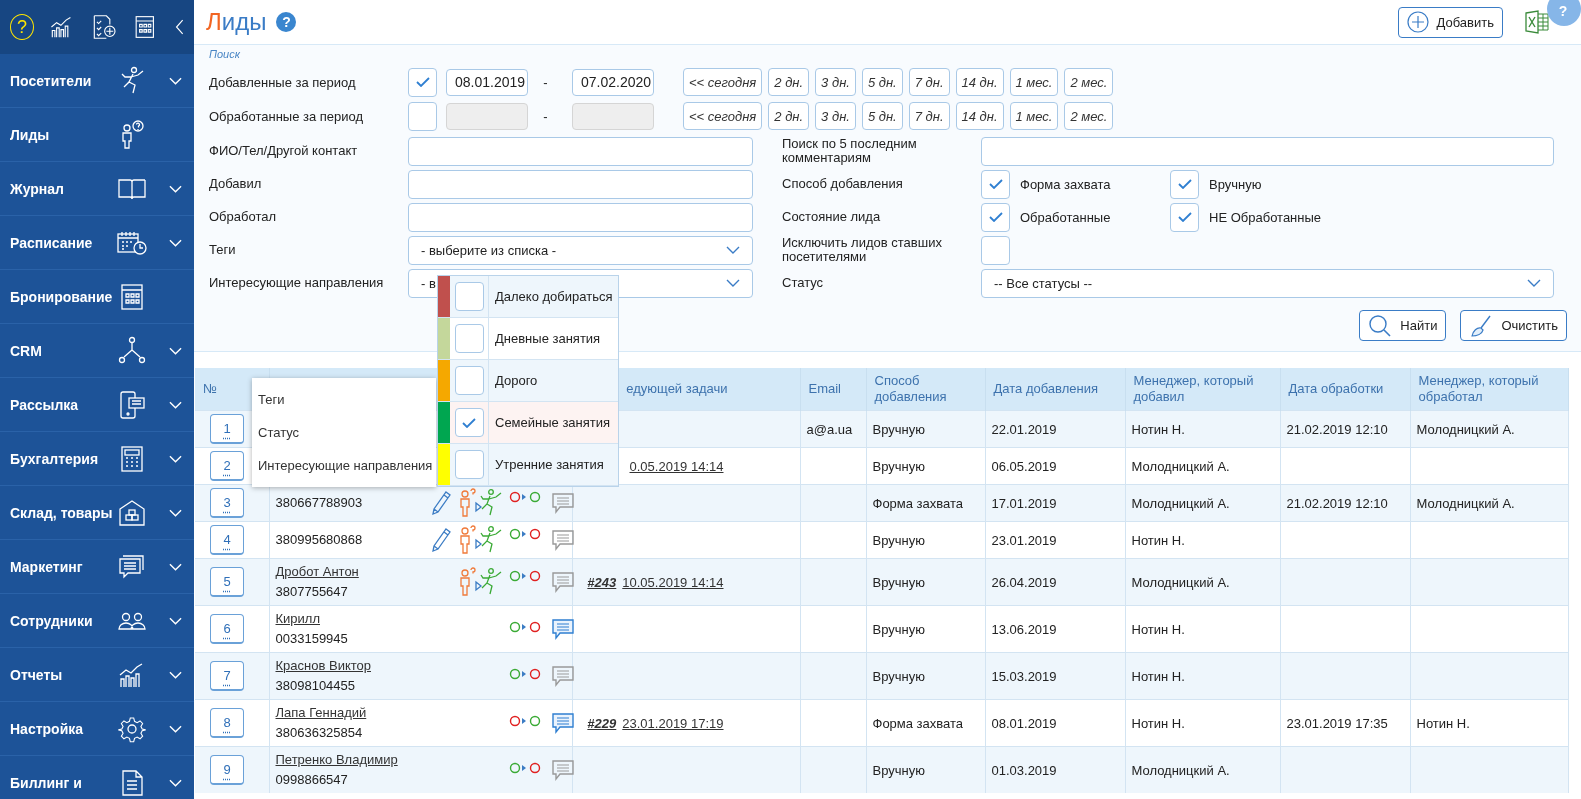 The width and height of the screenshot is (1581, 799). Describe the element at coordinates (1024, 582) in the screenshot. I see `table-cell: 26.04.2019` at that location.